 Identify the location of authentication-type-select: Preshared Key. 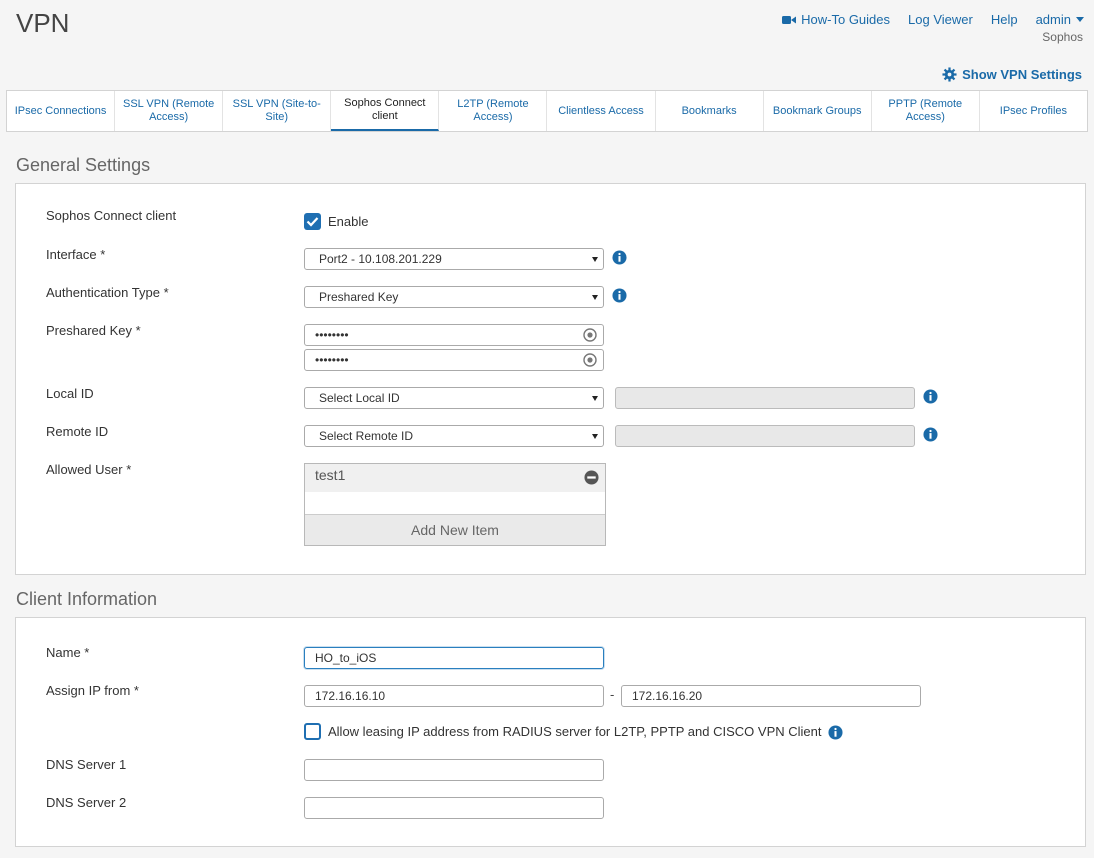
(454, 297).